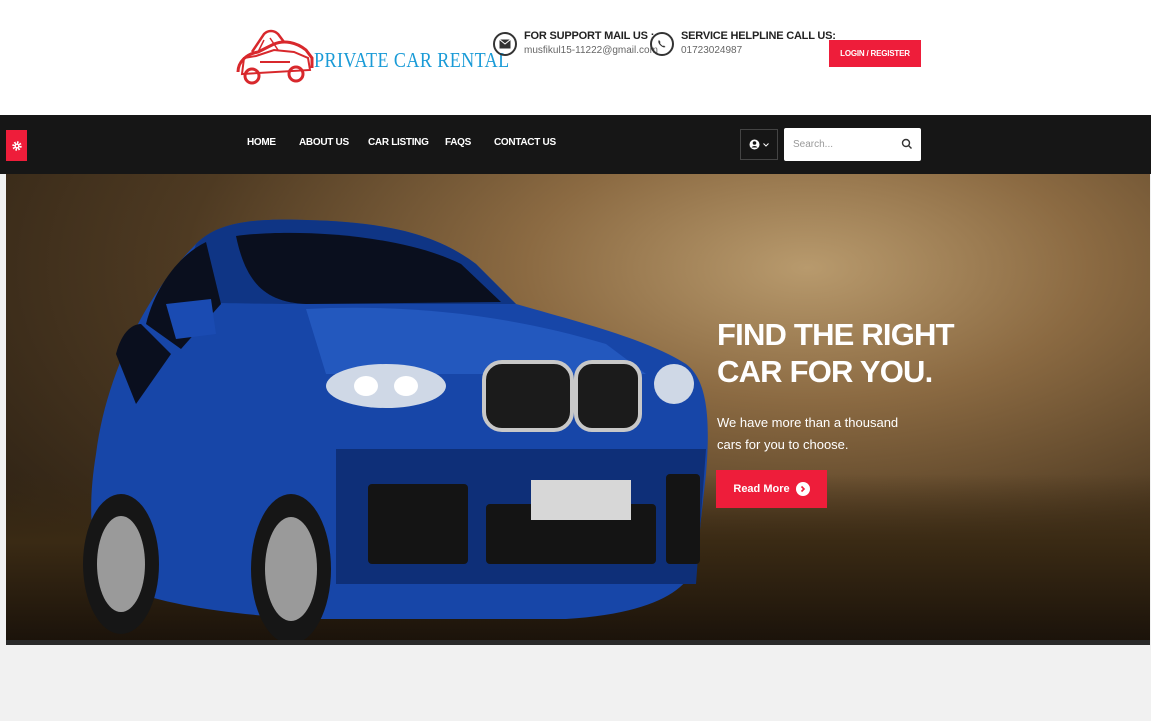 Image resolution: width=1151 pixels, height=721 pixels. Describe the element at coordinates (711, 50) in the screenshot. I see `helpline-number: 01723024987` at that location.